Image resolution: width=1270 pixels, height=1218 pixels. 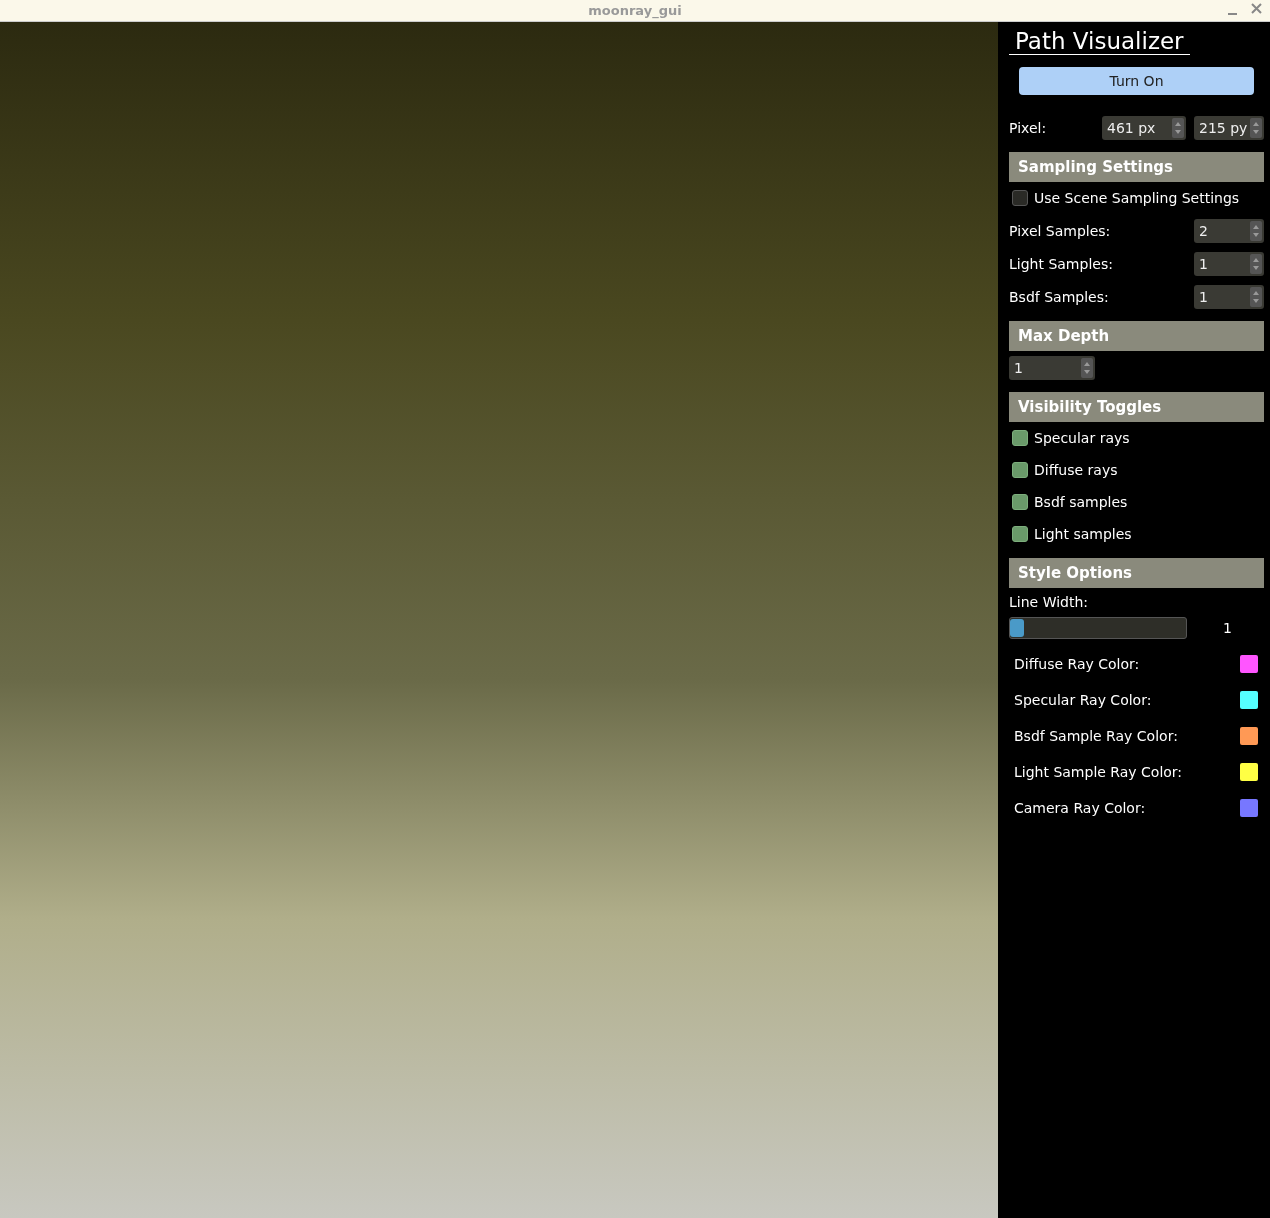 I want to click on checkbox-label: Diffuse rays, so click(x=1076, y=470).